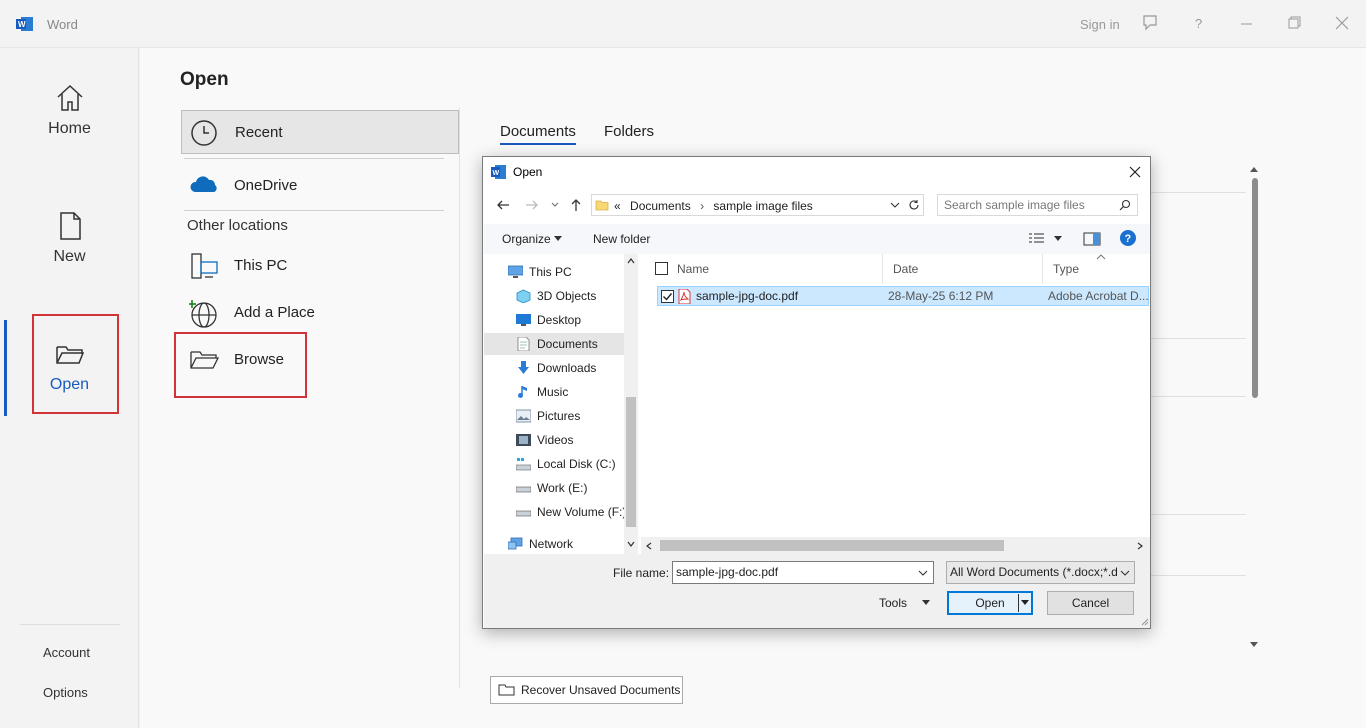 The height and width of the screenshot is (728, 1366). What do you see at coordinates (1247, 23) in the screenshot?
I see `minimize-icon` at bounding box center [1247, 23].